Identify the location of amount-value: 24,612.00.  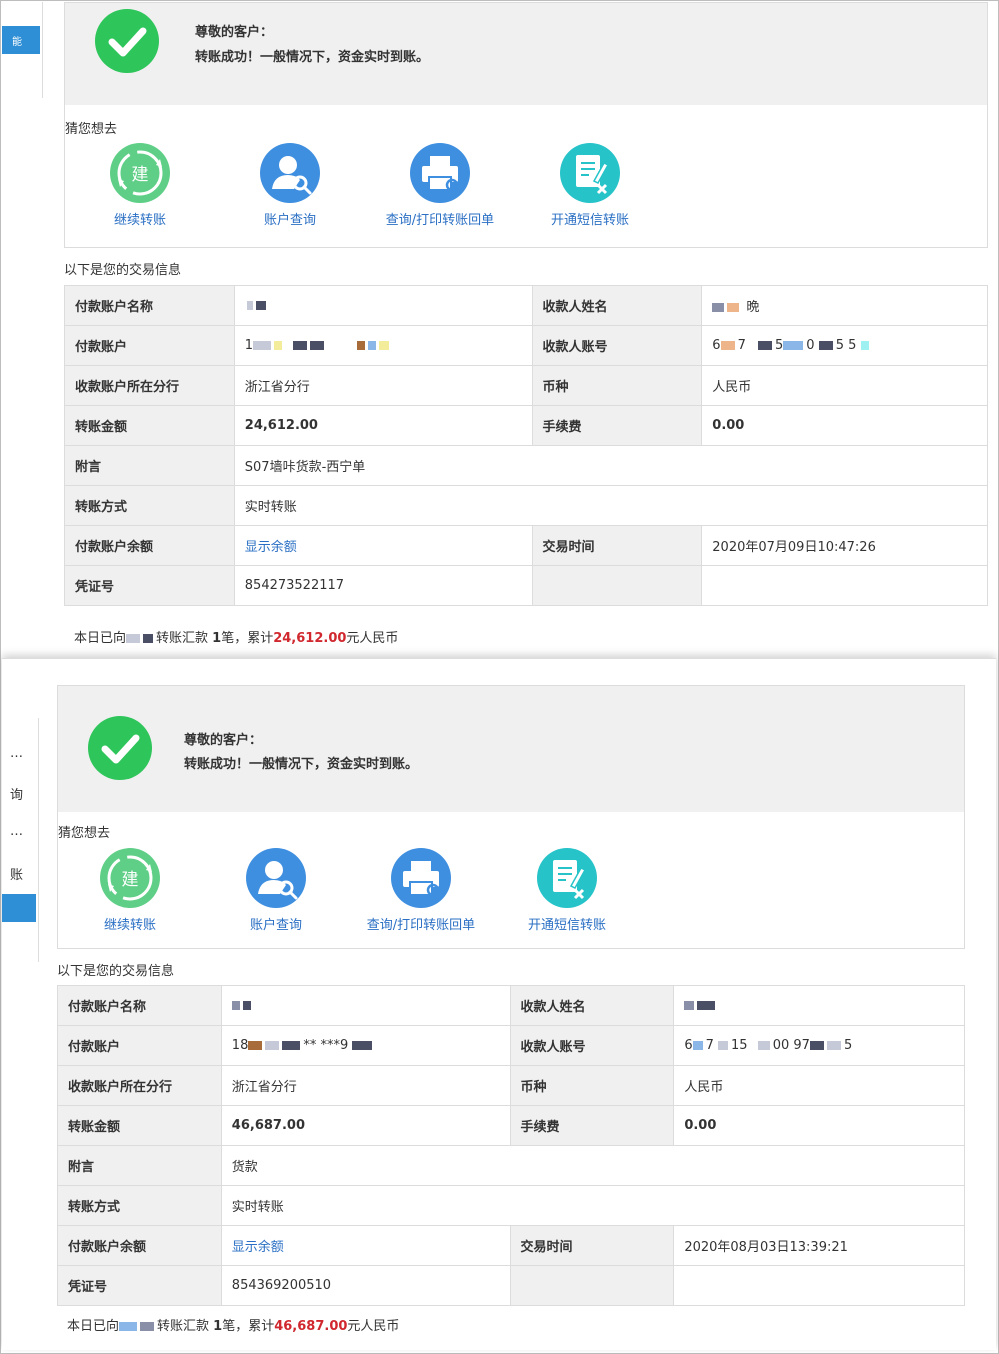
(383, 425).